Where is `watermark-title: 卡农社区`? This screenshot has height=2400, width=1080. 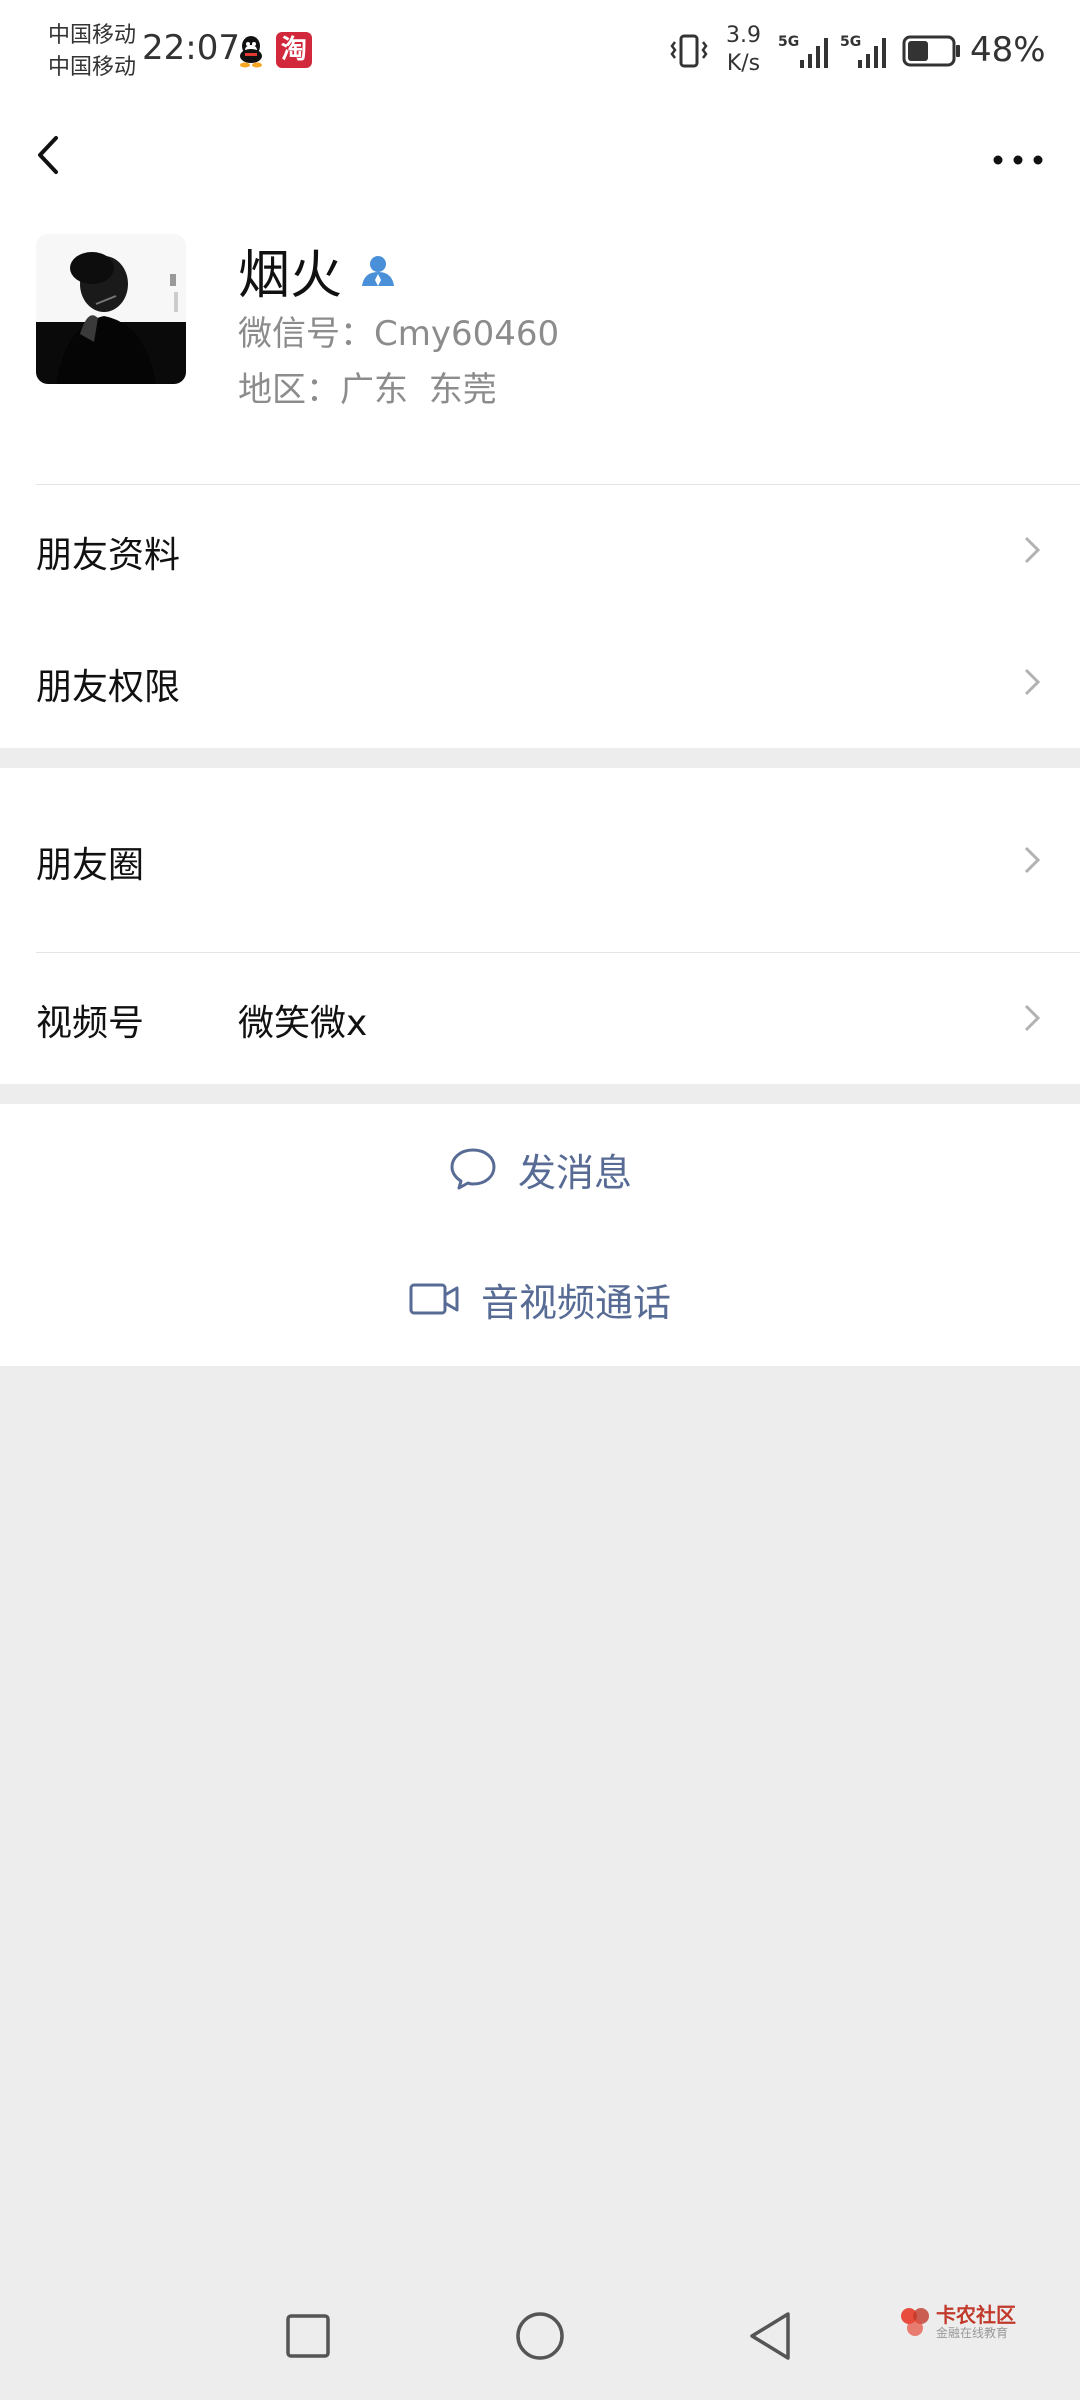 watermark-title: 卡农社区 is located at coordinates (976, 2315).